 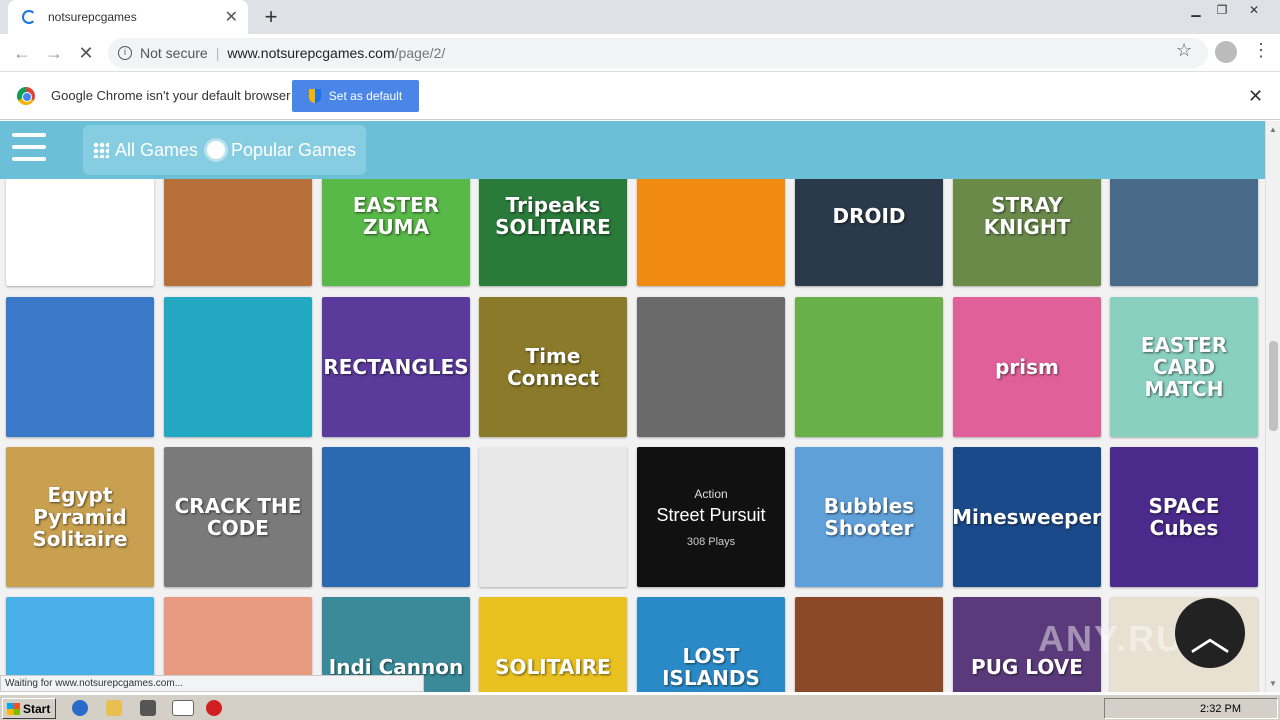 I want to click on site-navbar: All Games Popular Games, so click(x=632, y=150).